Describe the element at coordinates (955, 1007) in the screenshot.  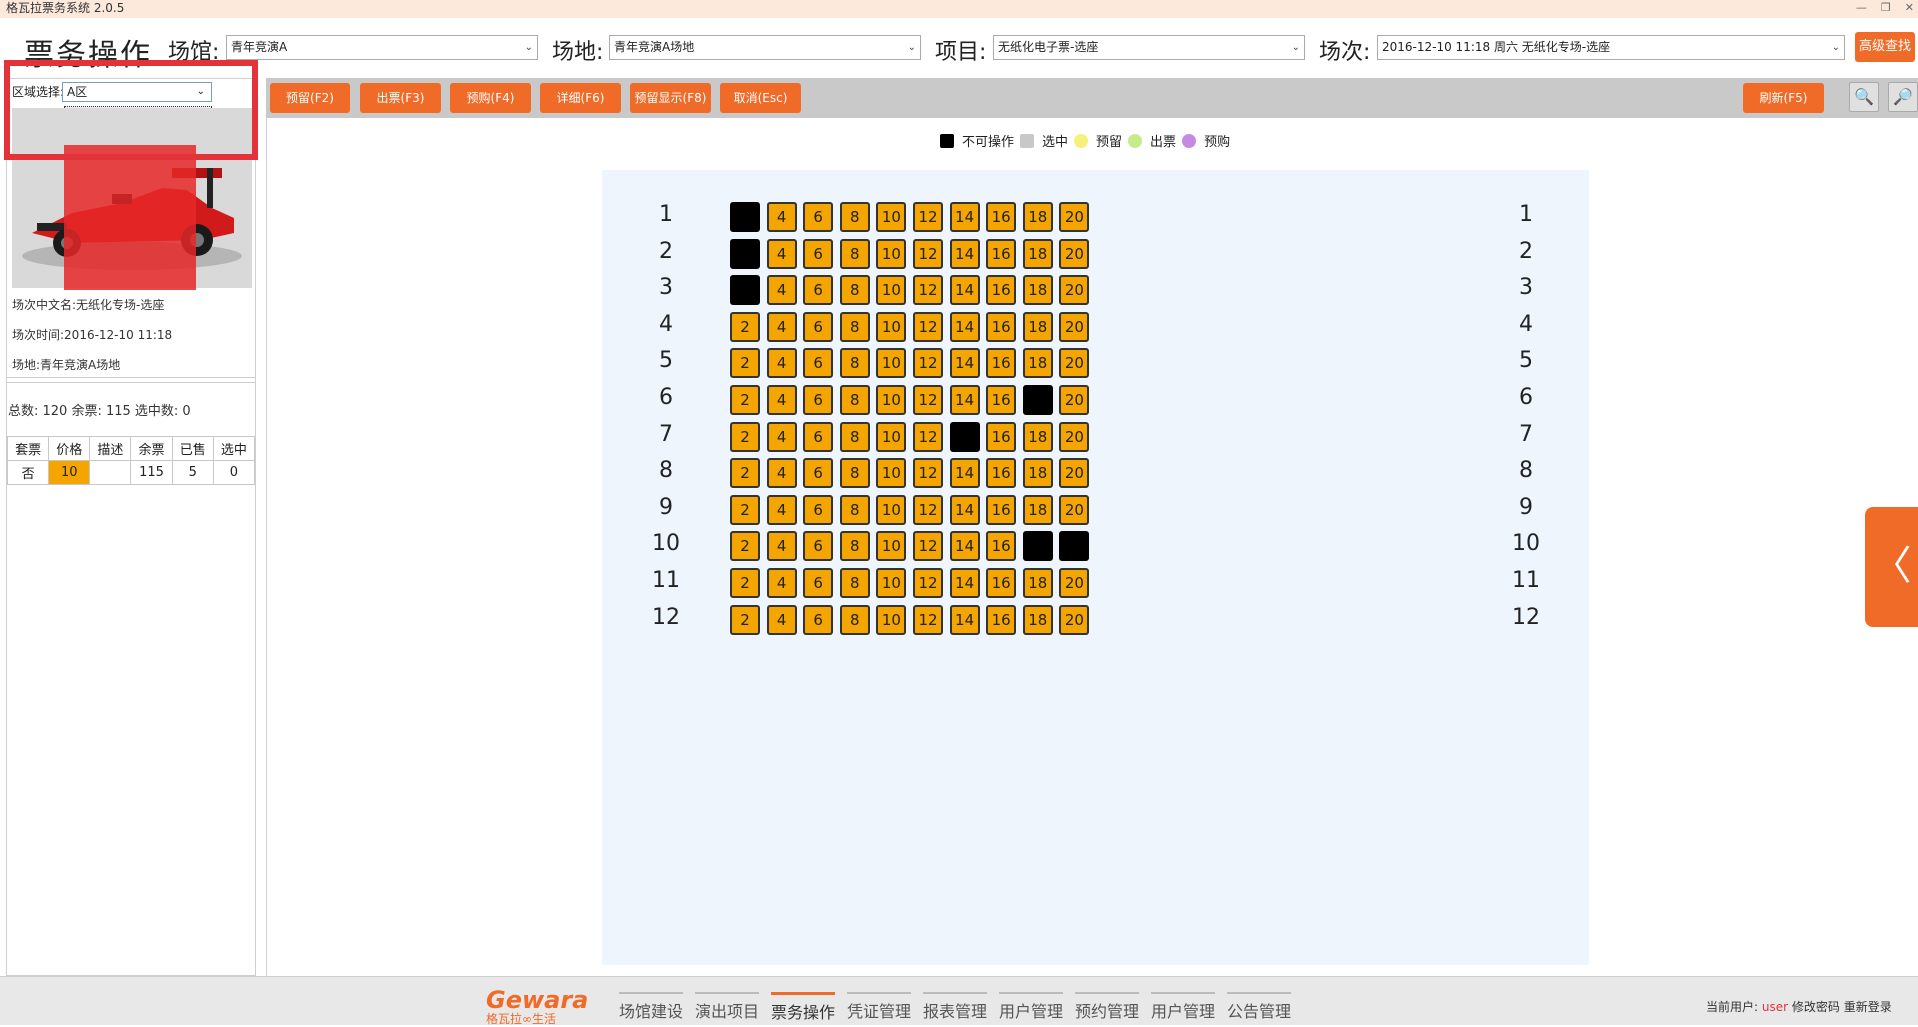
I see `footer-nav-item: 报表管理` at that location.